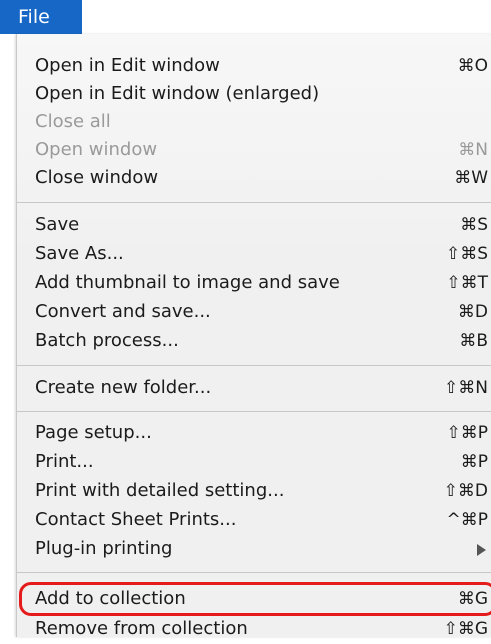 The image size is (491, 644). Describe the element at coordinates (187, 282) in the screenshot. I see `menu-item-label: Add thumbnail to image and save` at that location.